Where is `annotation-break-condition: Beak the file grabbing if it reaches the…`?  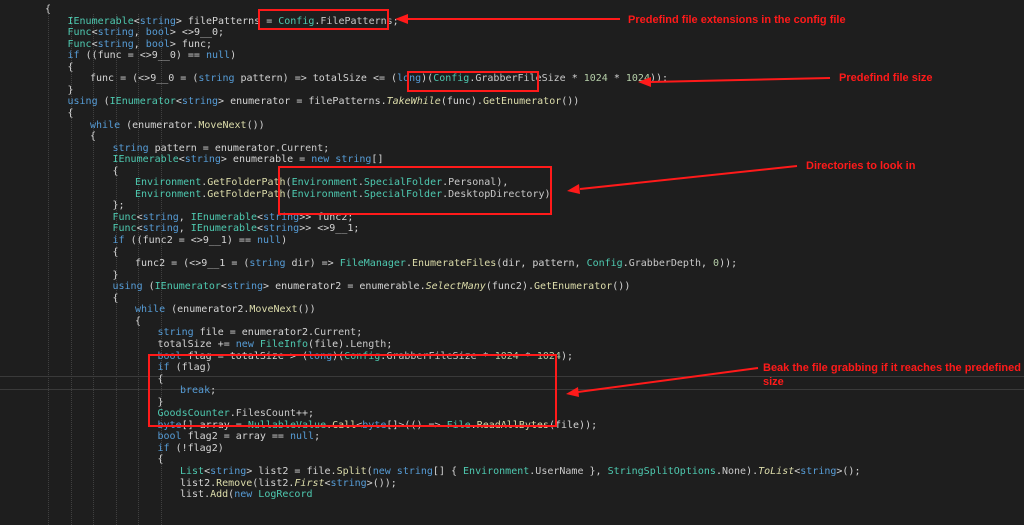 annotation-break-condition: Beak the file grabbing if it reaches the… is located at coordinates (892, 375).